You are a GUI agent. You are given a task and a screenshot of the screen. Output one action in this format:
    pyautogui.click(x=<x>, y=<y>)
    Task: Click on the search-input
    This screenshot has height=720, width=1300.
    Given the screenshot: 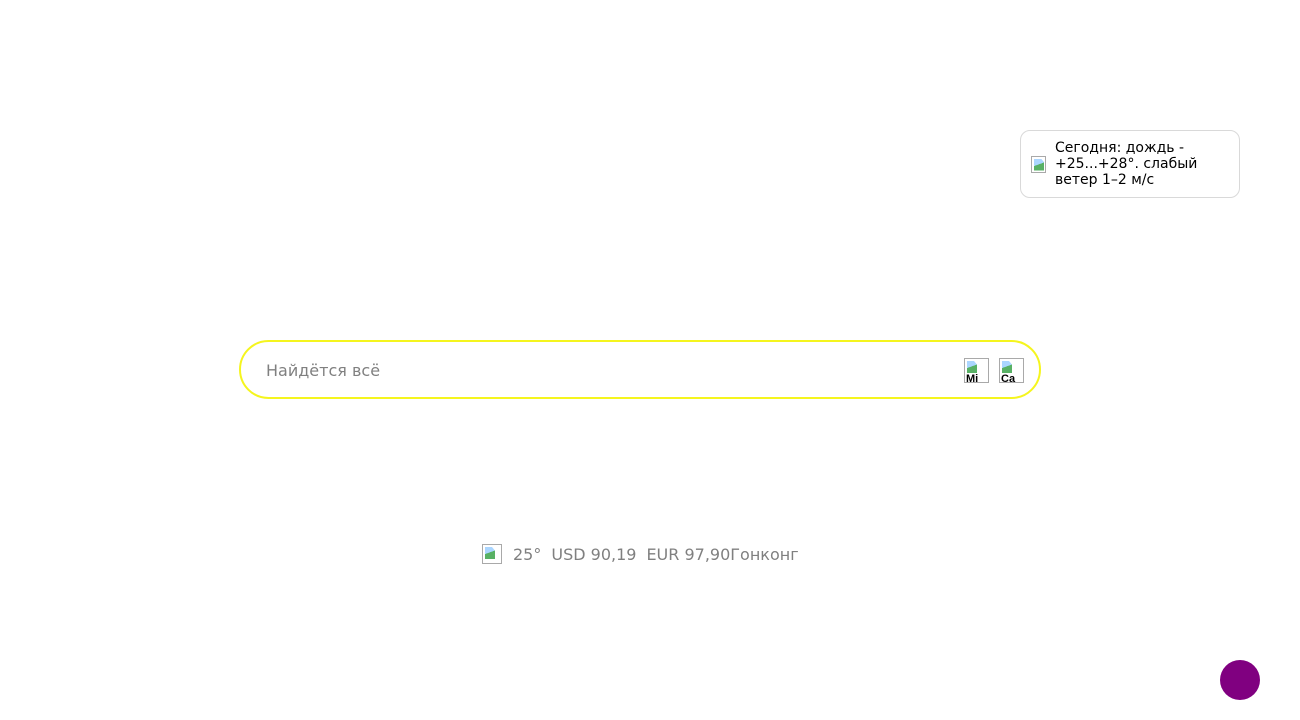 What is the action you would take?
    pyautogui.click(x=606, y=370)
    